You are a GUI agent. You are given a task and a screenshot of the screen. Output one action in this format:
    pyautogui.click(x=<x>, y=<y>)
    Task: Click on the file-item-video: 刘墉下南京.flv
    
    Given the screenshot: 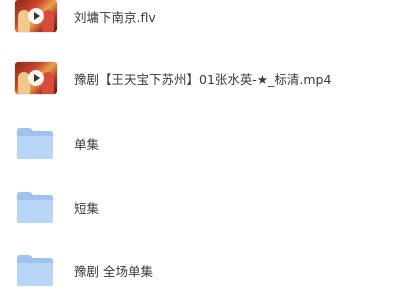 What is the action you would take?
    pyautogui.click(x=200, y=21)
    